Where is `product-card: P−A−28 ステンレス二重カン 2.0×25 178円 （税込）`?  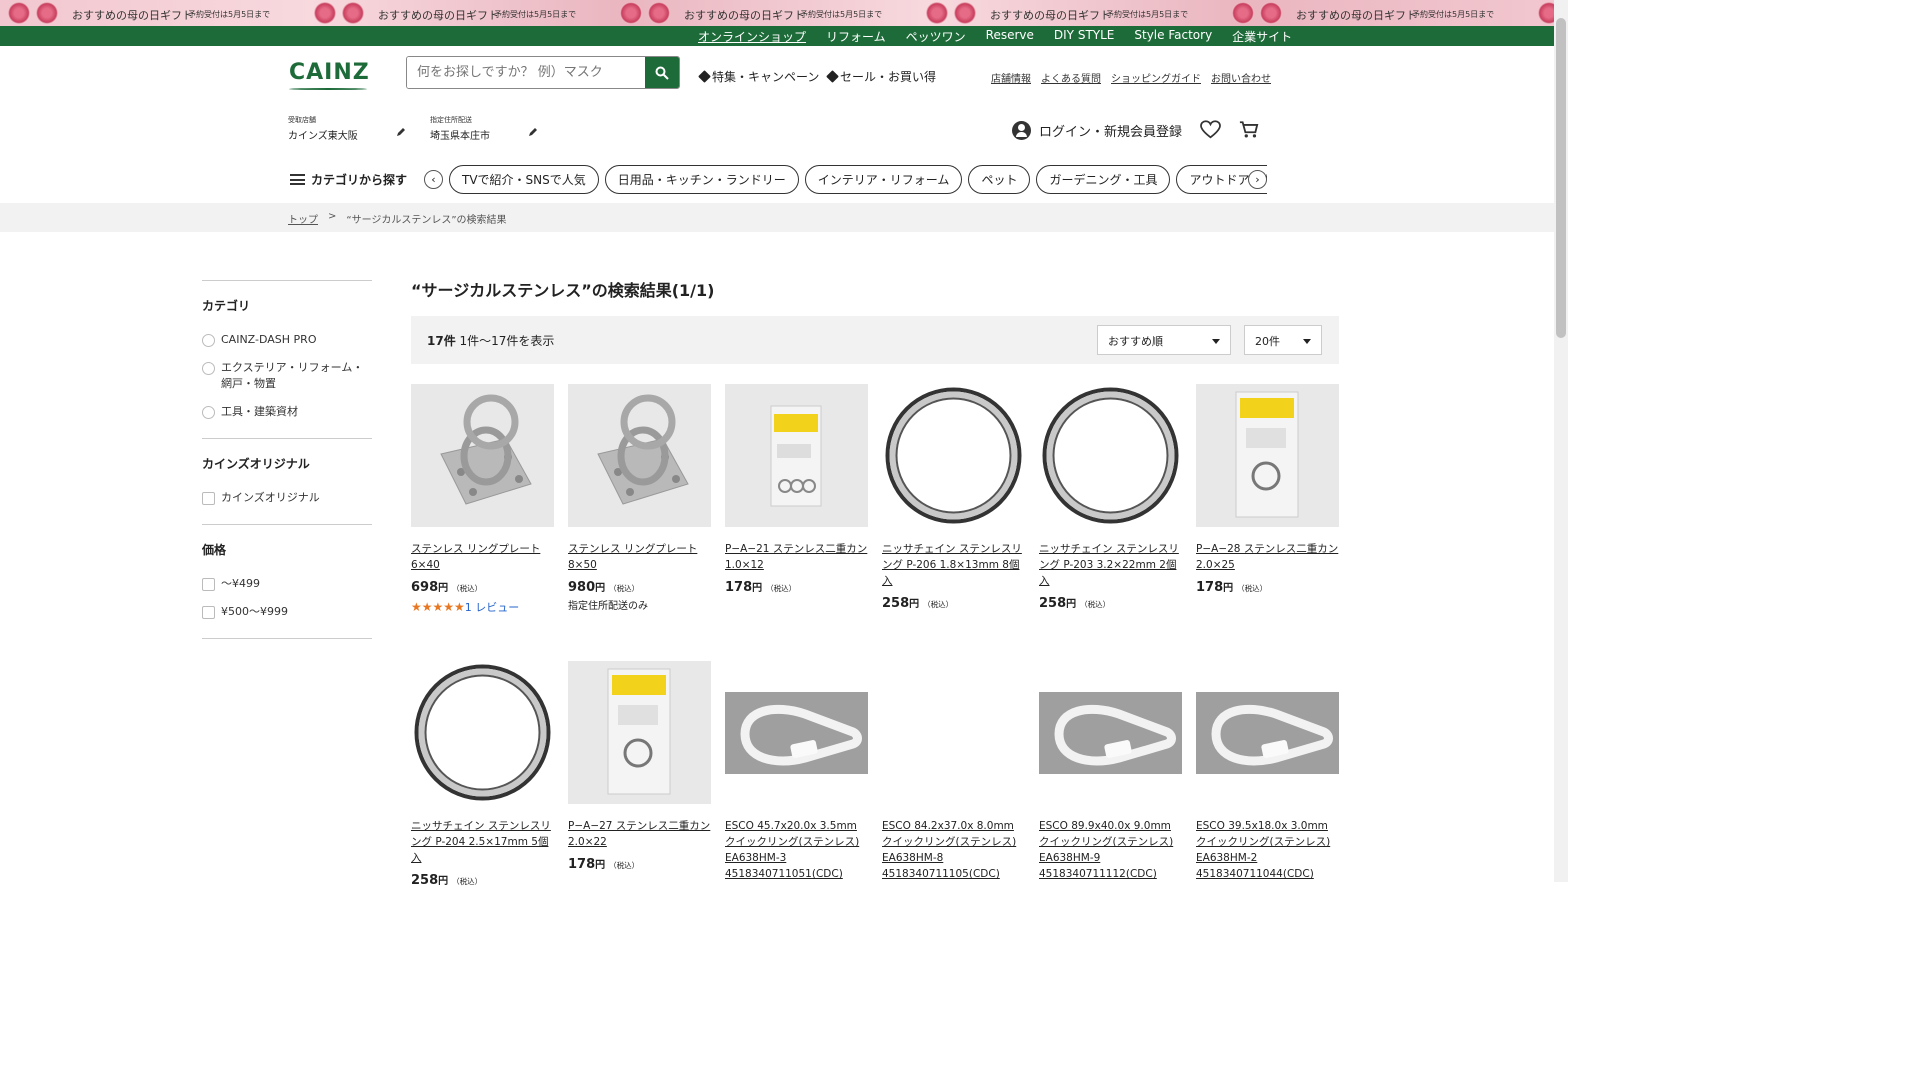 product-card: P−A−28 ステンレス二重カン 2.0×25 178円 （税込） is located at coordinates (1267, 489).